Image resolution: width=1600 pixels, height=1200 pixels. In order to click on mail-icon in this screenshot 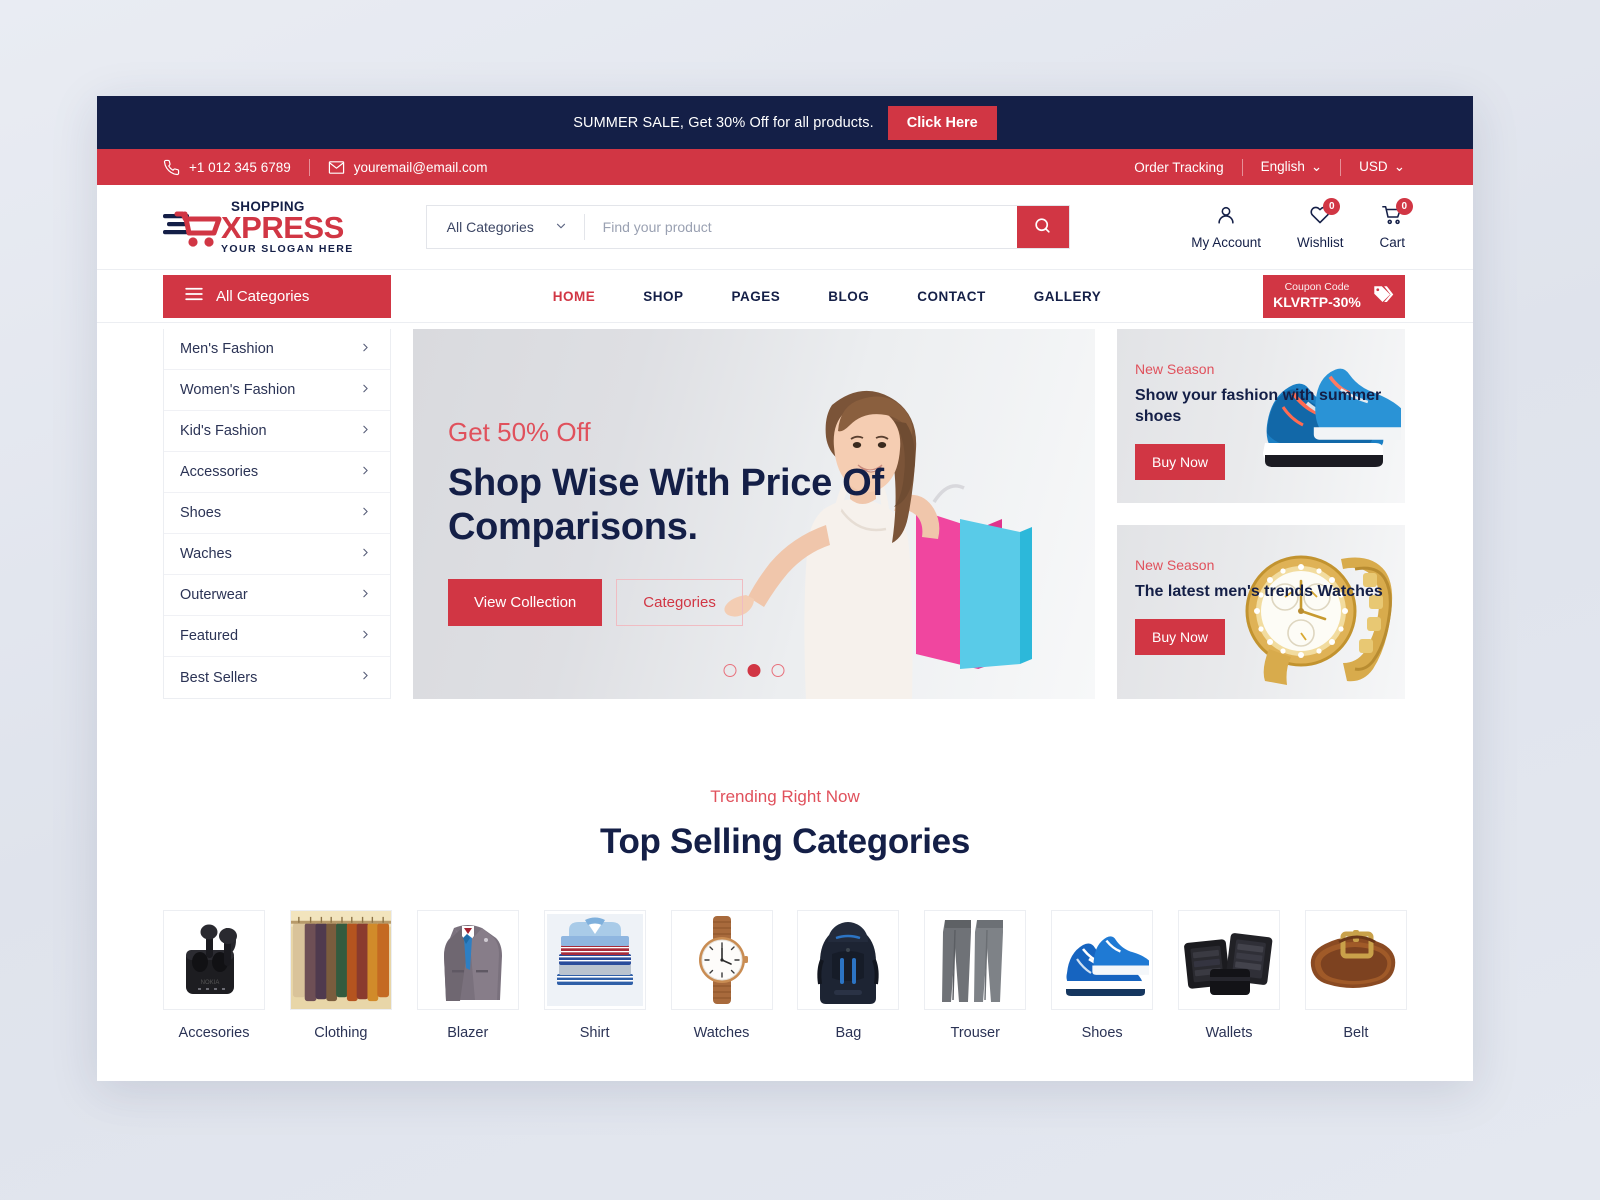, I will do `click(336, 167)`.